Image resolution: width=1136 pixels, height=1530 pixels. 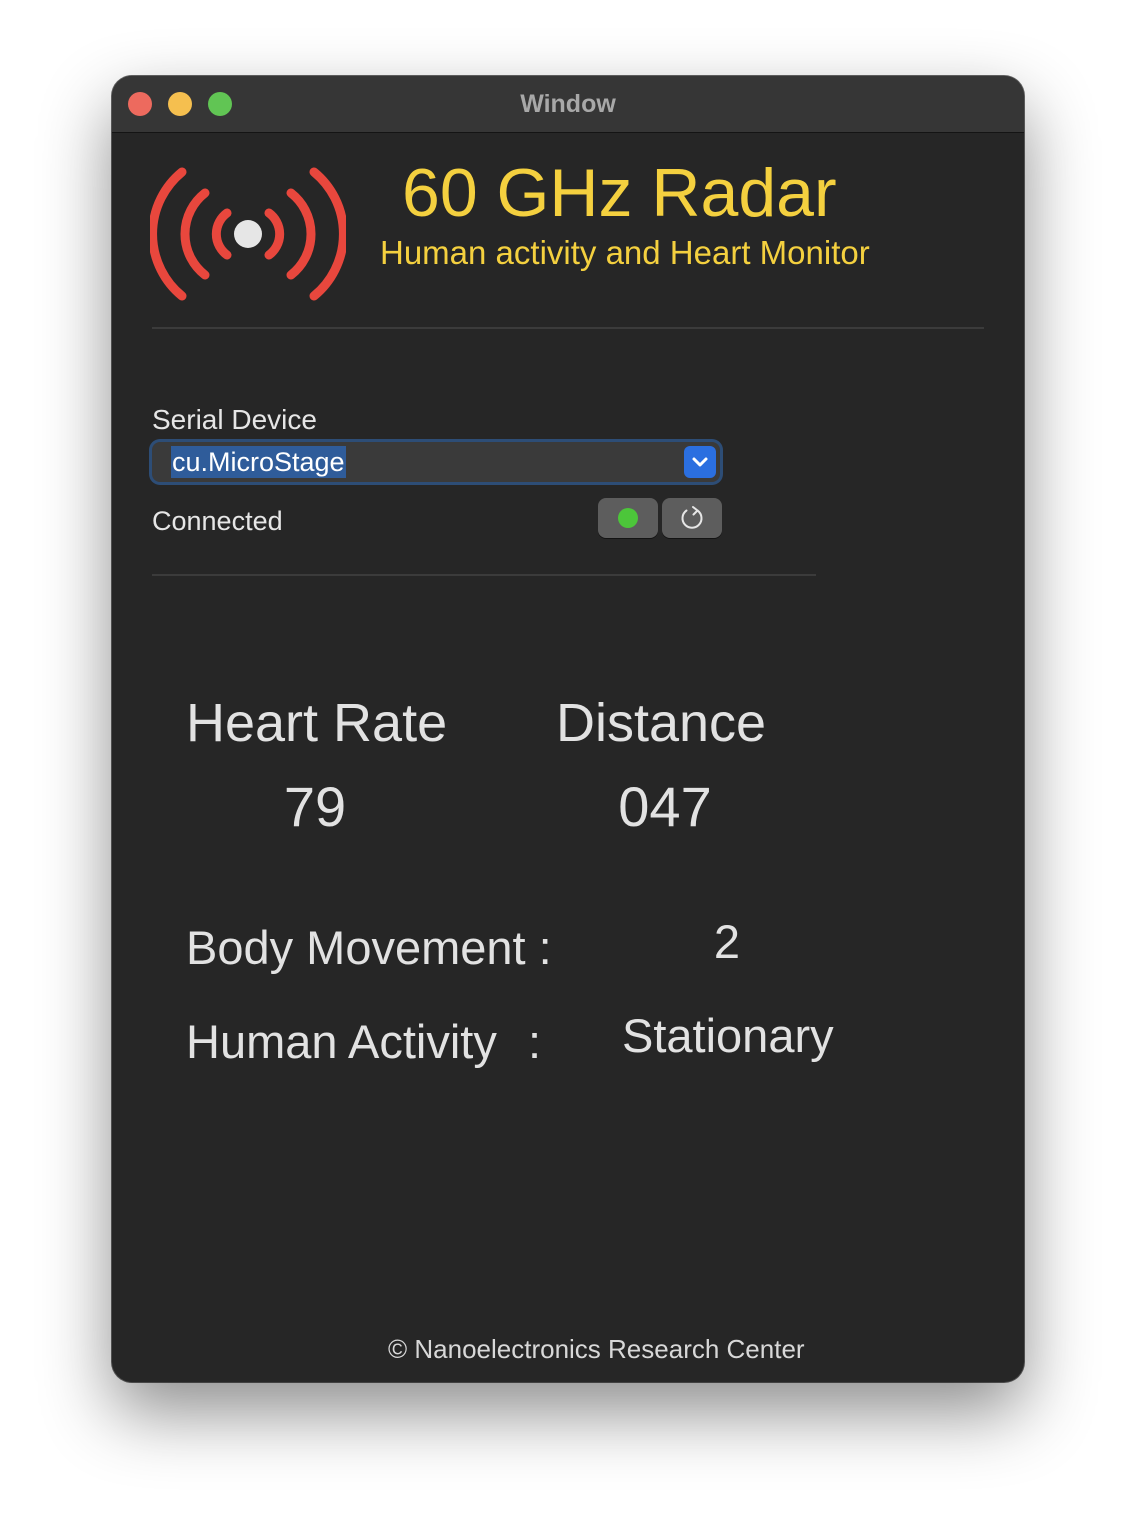 What do you see at coordinates (568, 328) in the screenshot?
I see `header-divider` at bounding box center [568, 328].